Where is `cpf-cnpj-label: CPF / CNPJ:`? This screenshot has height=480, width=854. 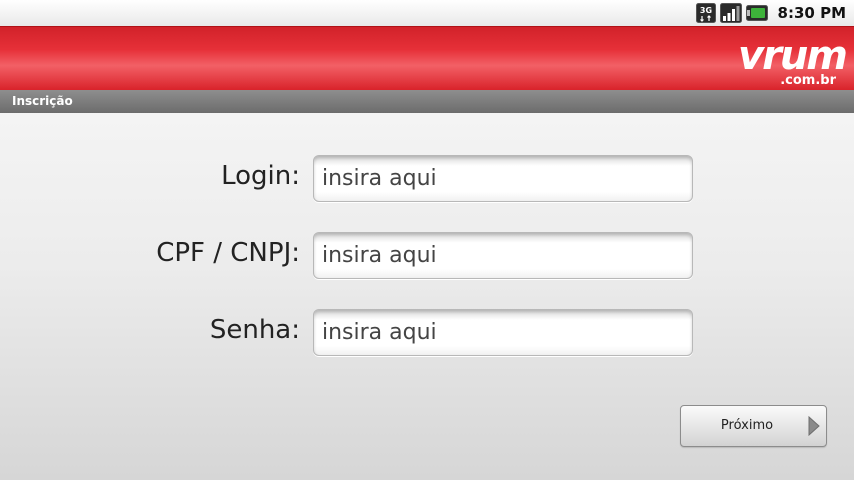
cpf-cnpj-label: CPF / CNPJ: is located at coordinates (228, 253).